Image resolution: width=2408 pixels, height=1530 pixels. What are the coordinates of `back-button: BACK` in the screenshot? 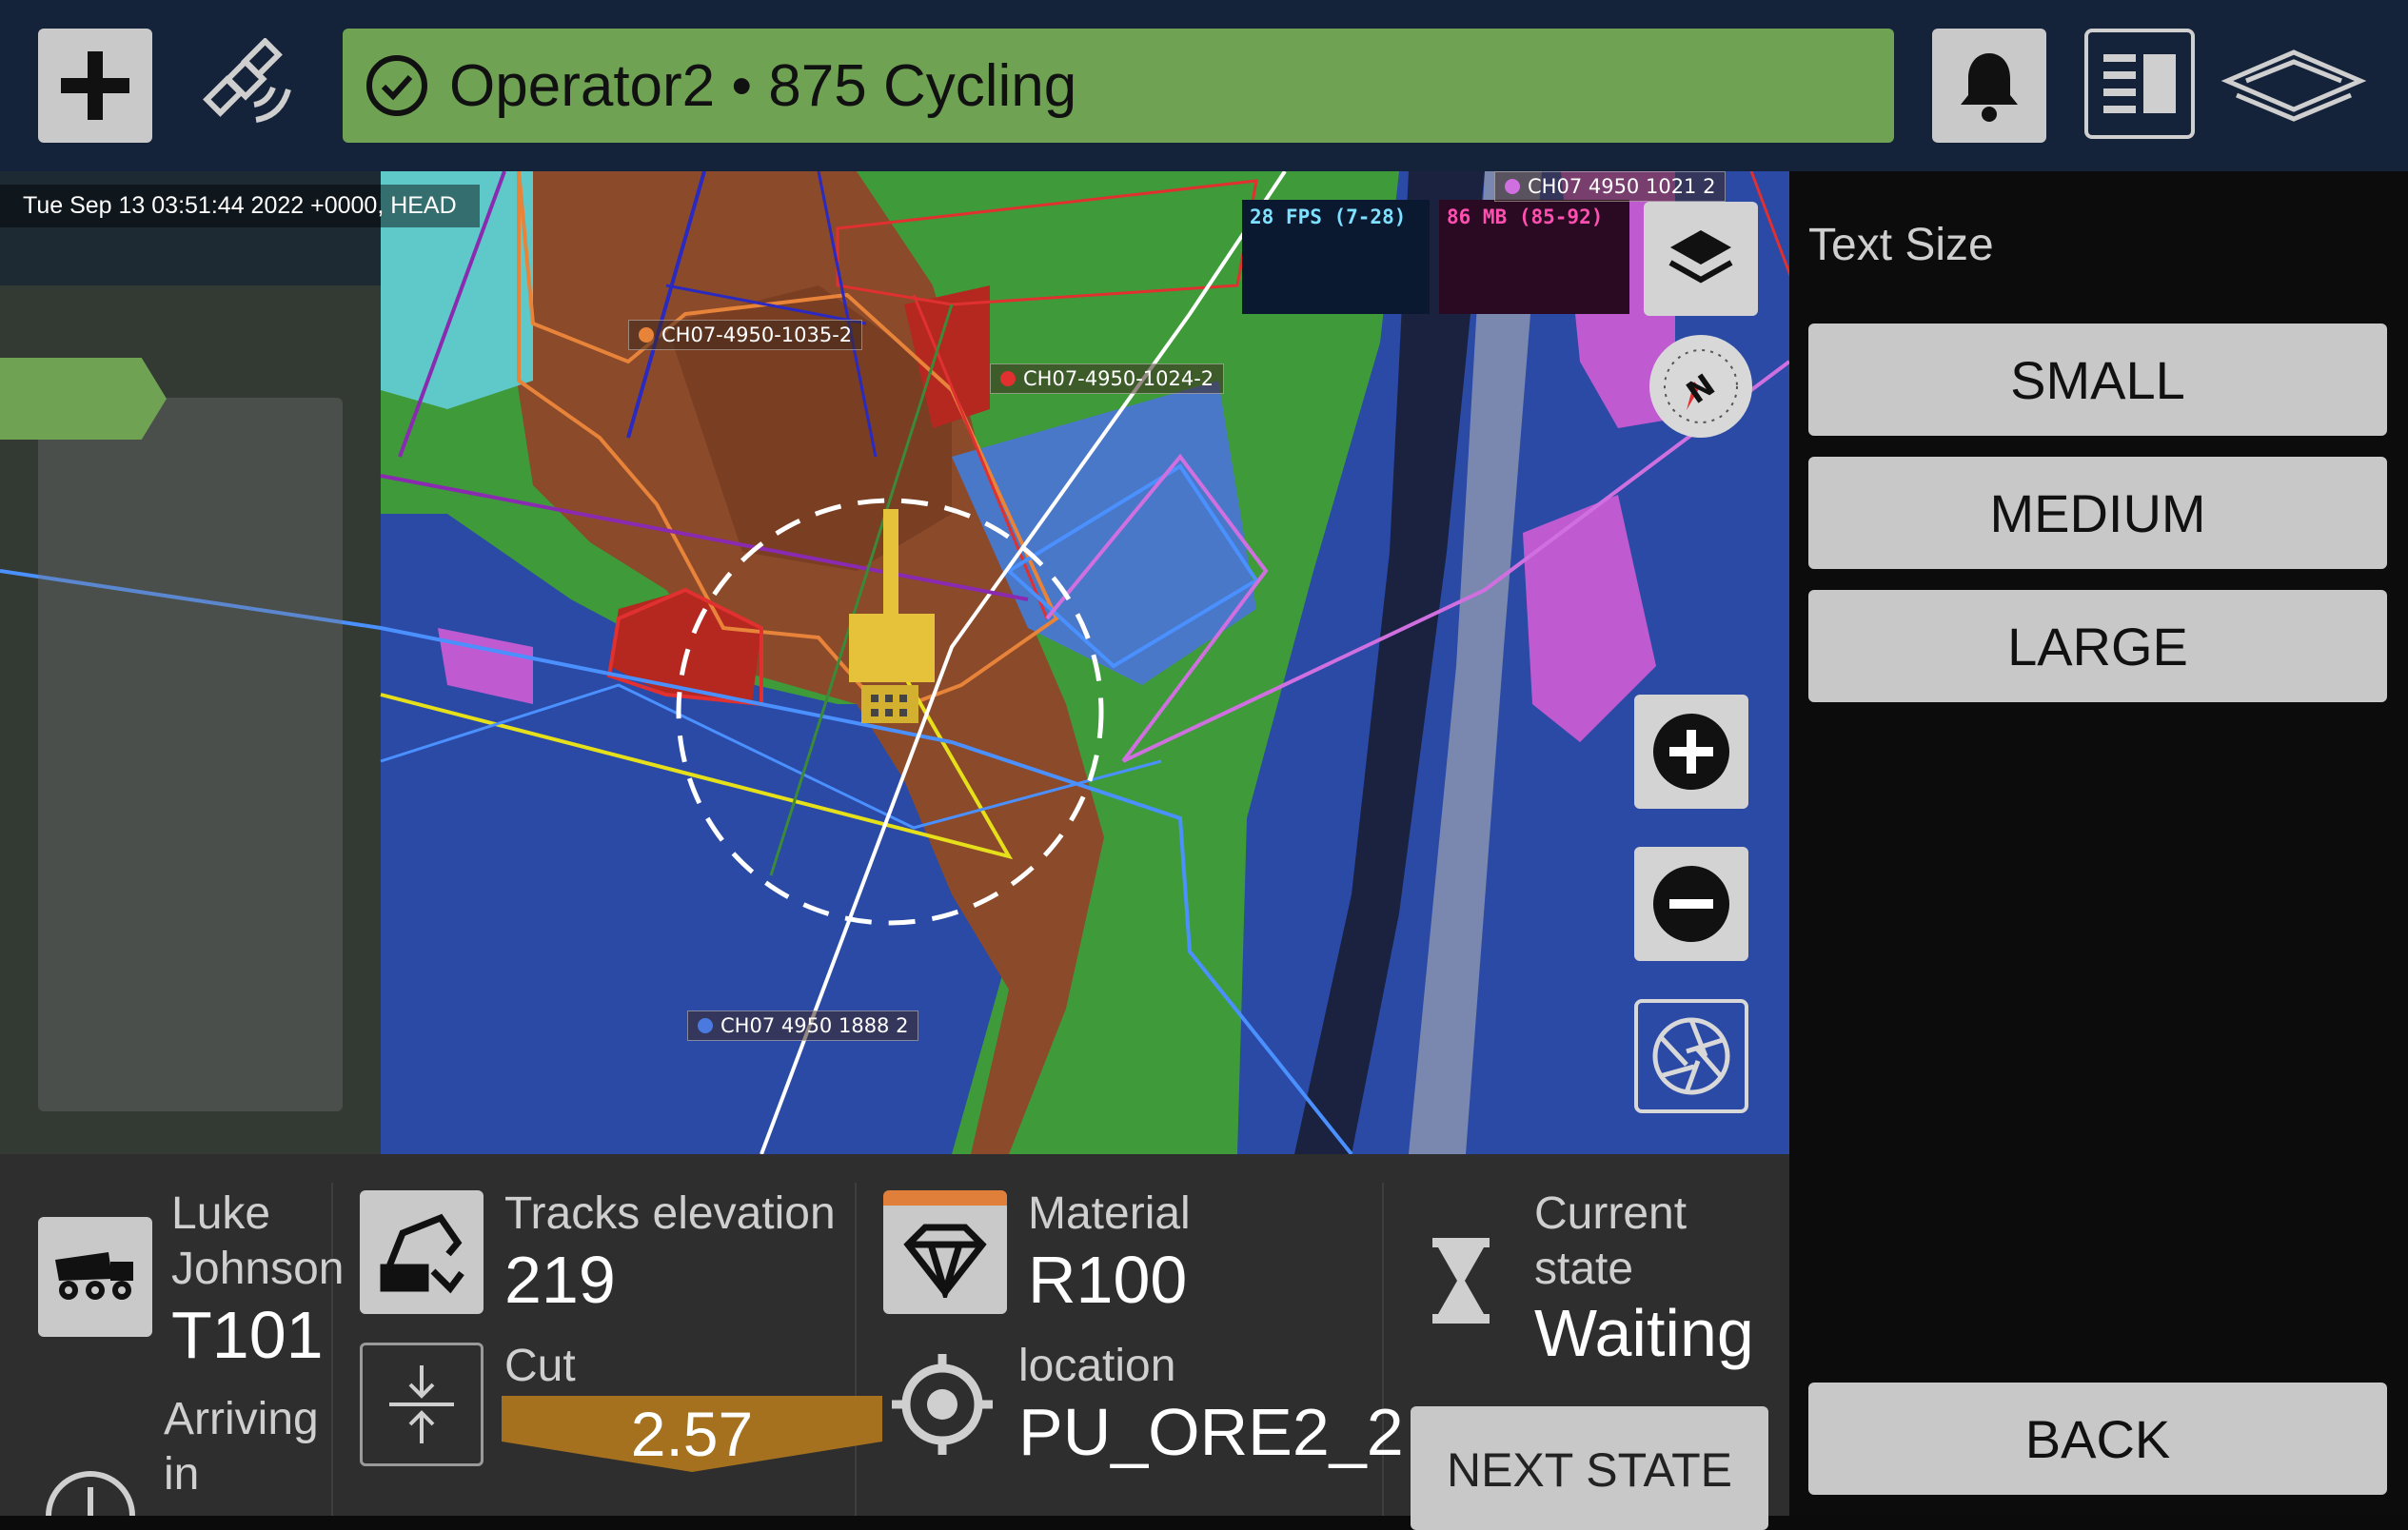 It's located at (2097, 1439).